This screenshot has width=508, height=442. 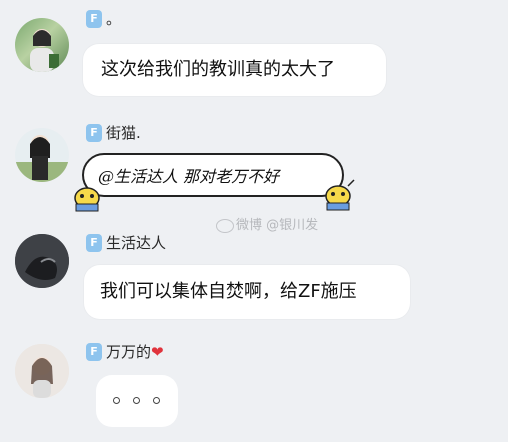 I want to click on message-bubble: 这次给我们的教训真的太大了, so click(x=234, y=70).